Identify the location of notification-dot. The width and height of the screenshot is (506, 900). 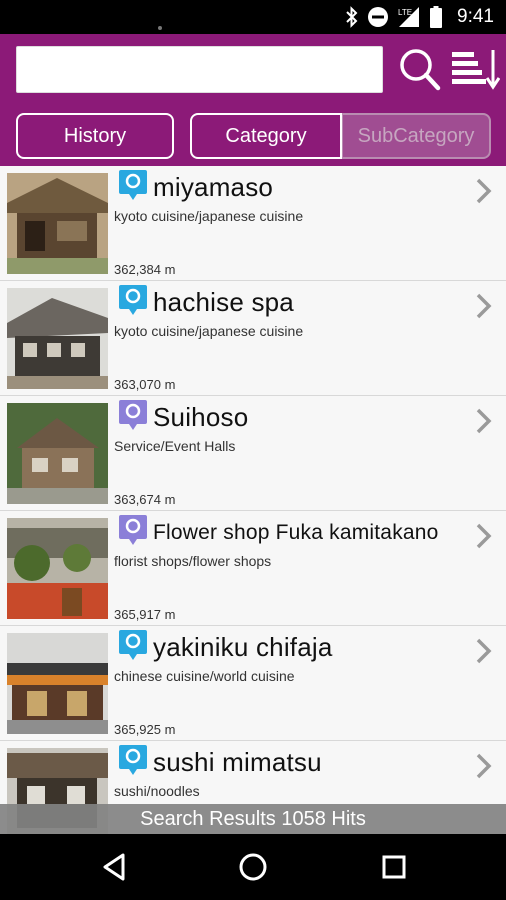
(160, 28).